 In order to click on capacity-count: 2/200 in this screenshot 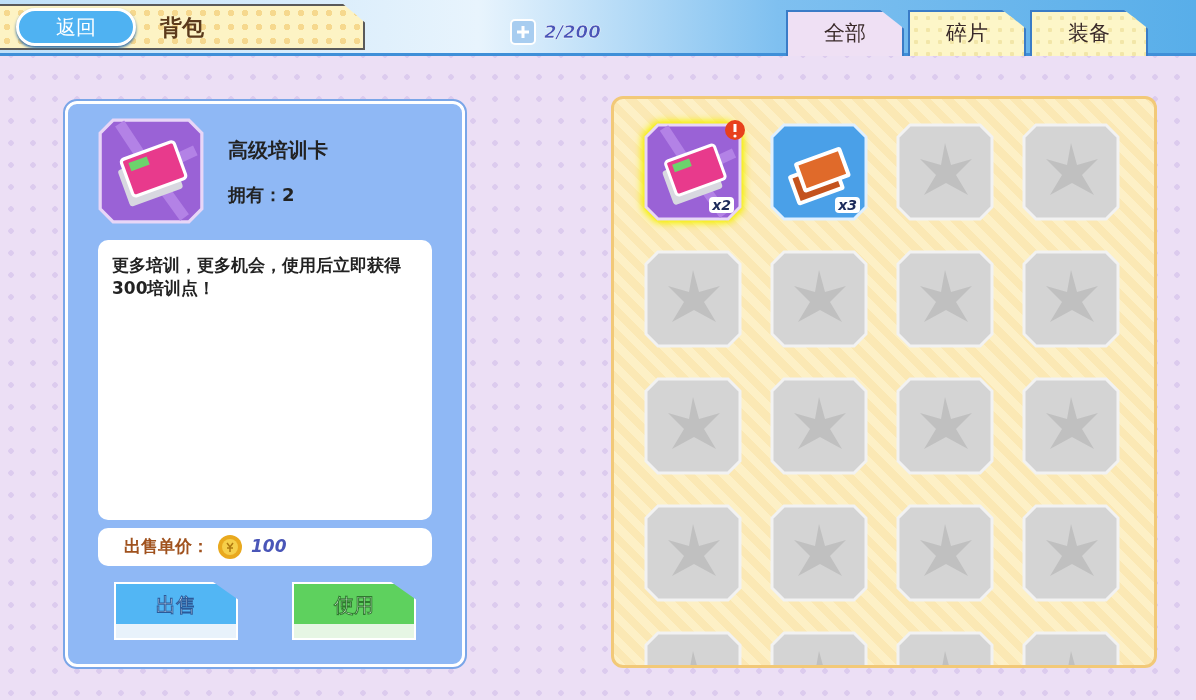, I will do `click(572, 32)`.